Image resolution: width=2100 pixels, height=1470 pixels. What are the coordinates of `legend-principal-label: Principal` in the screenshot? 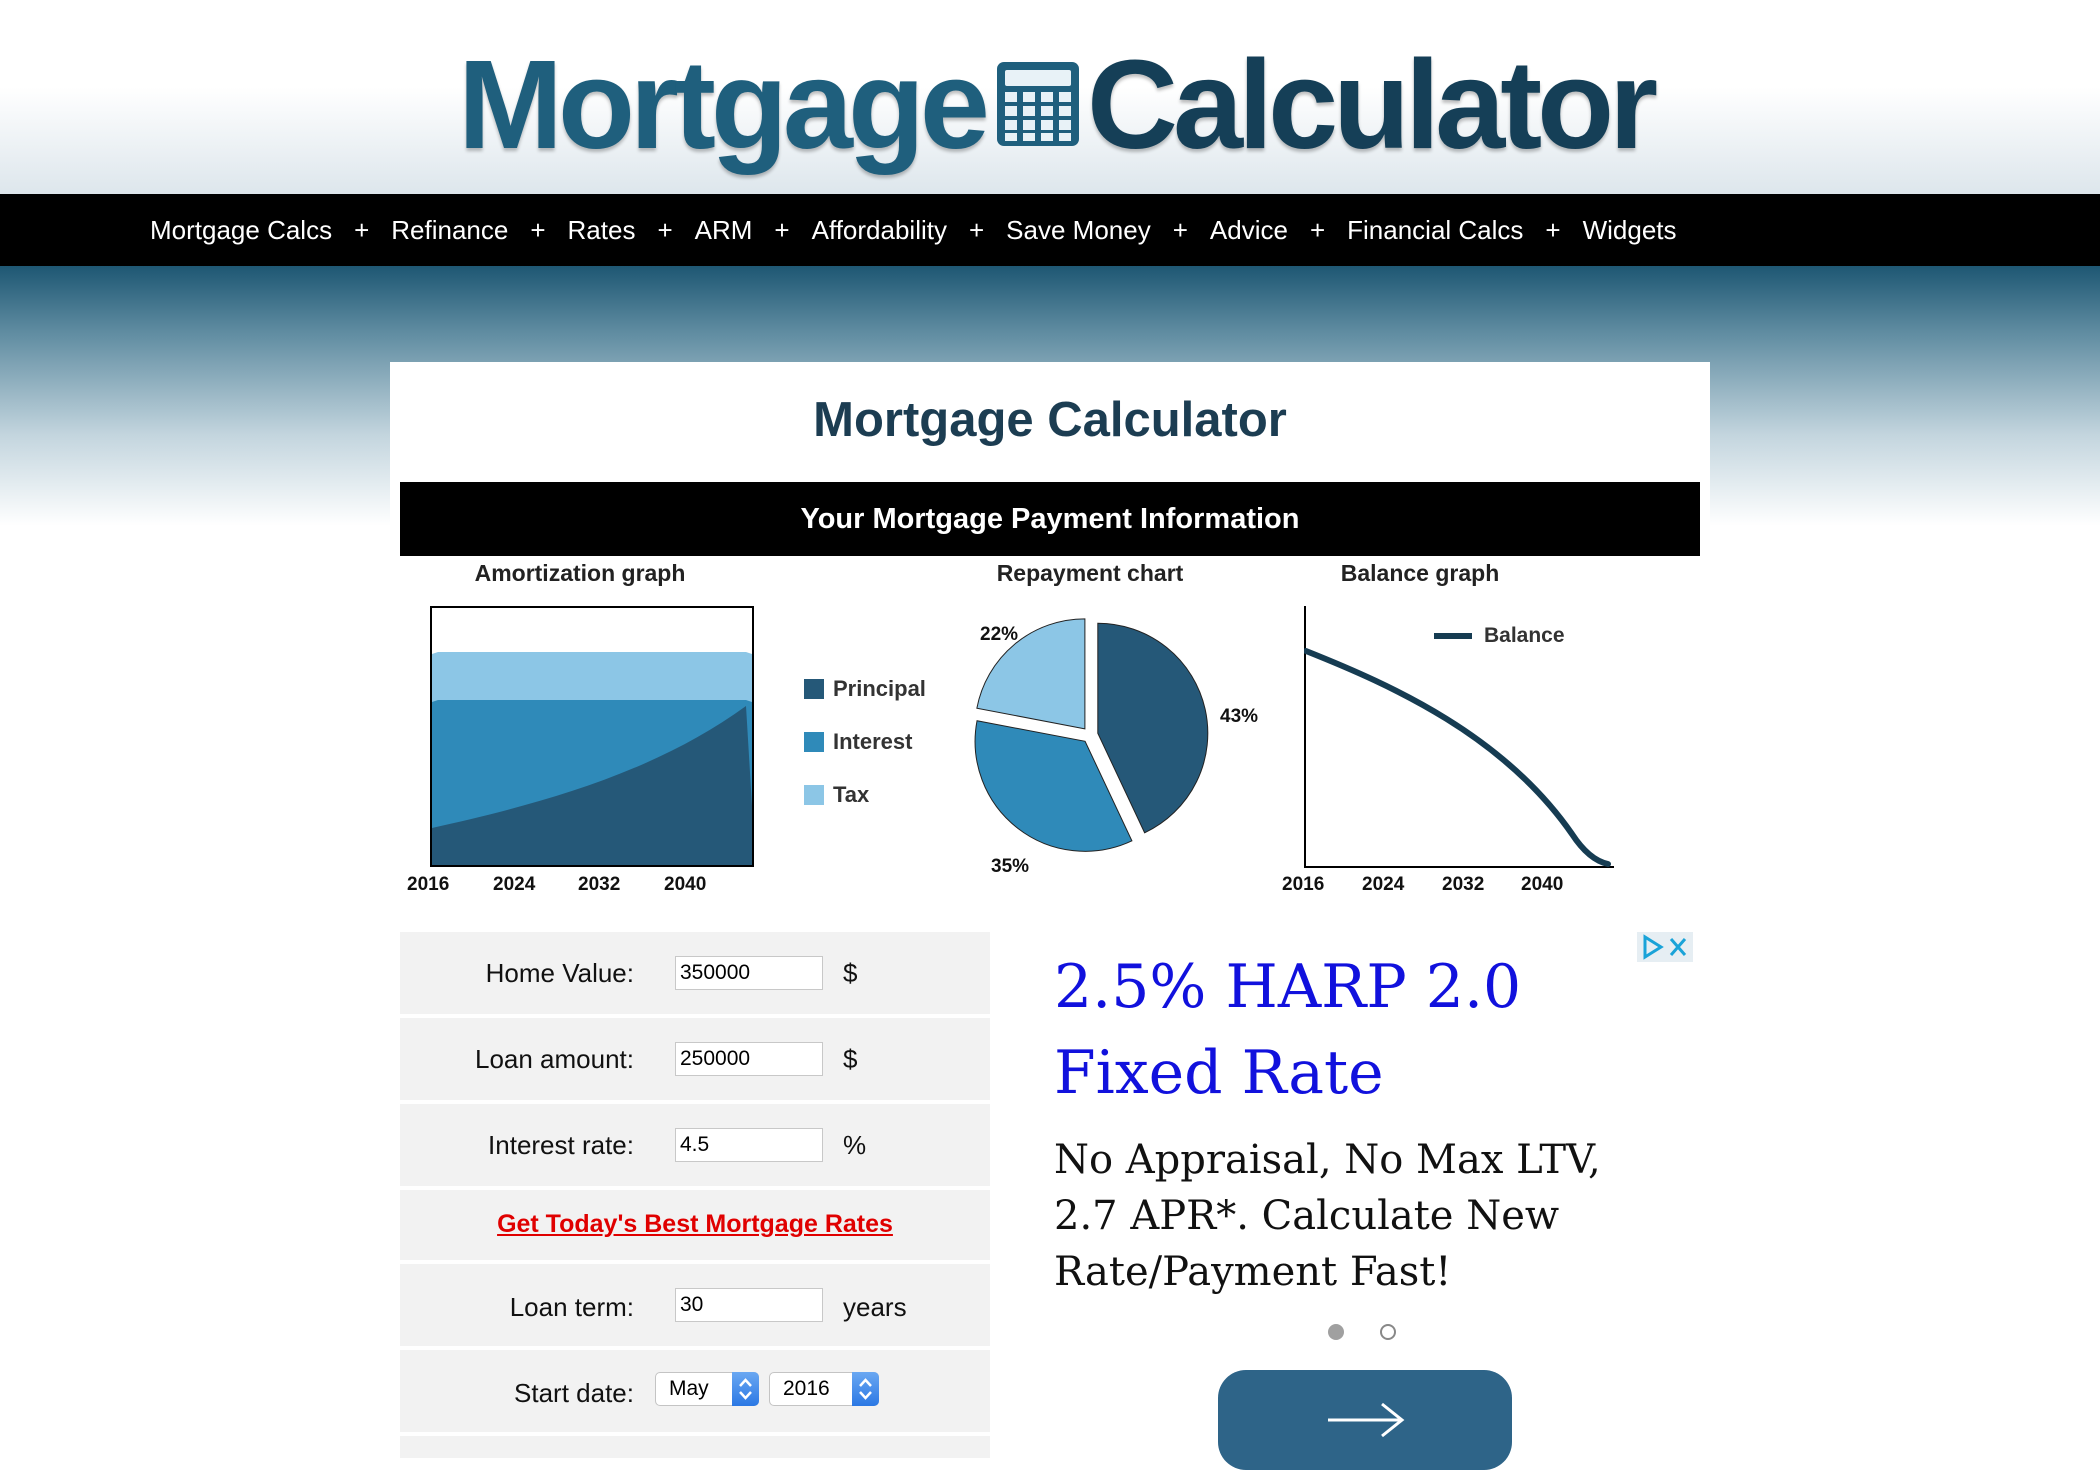 It's located at (879, 688).